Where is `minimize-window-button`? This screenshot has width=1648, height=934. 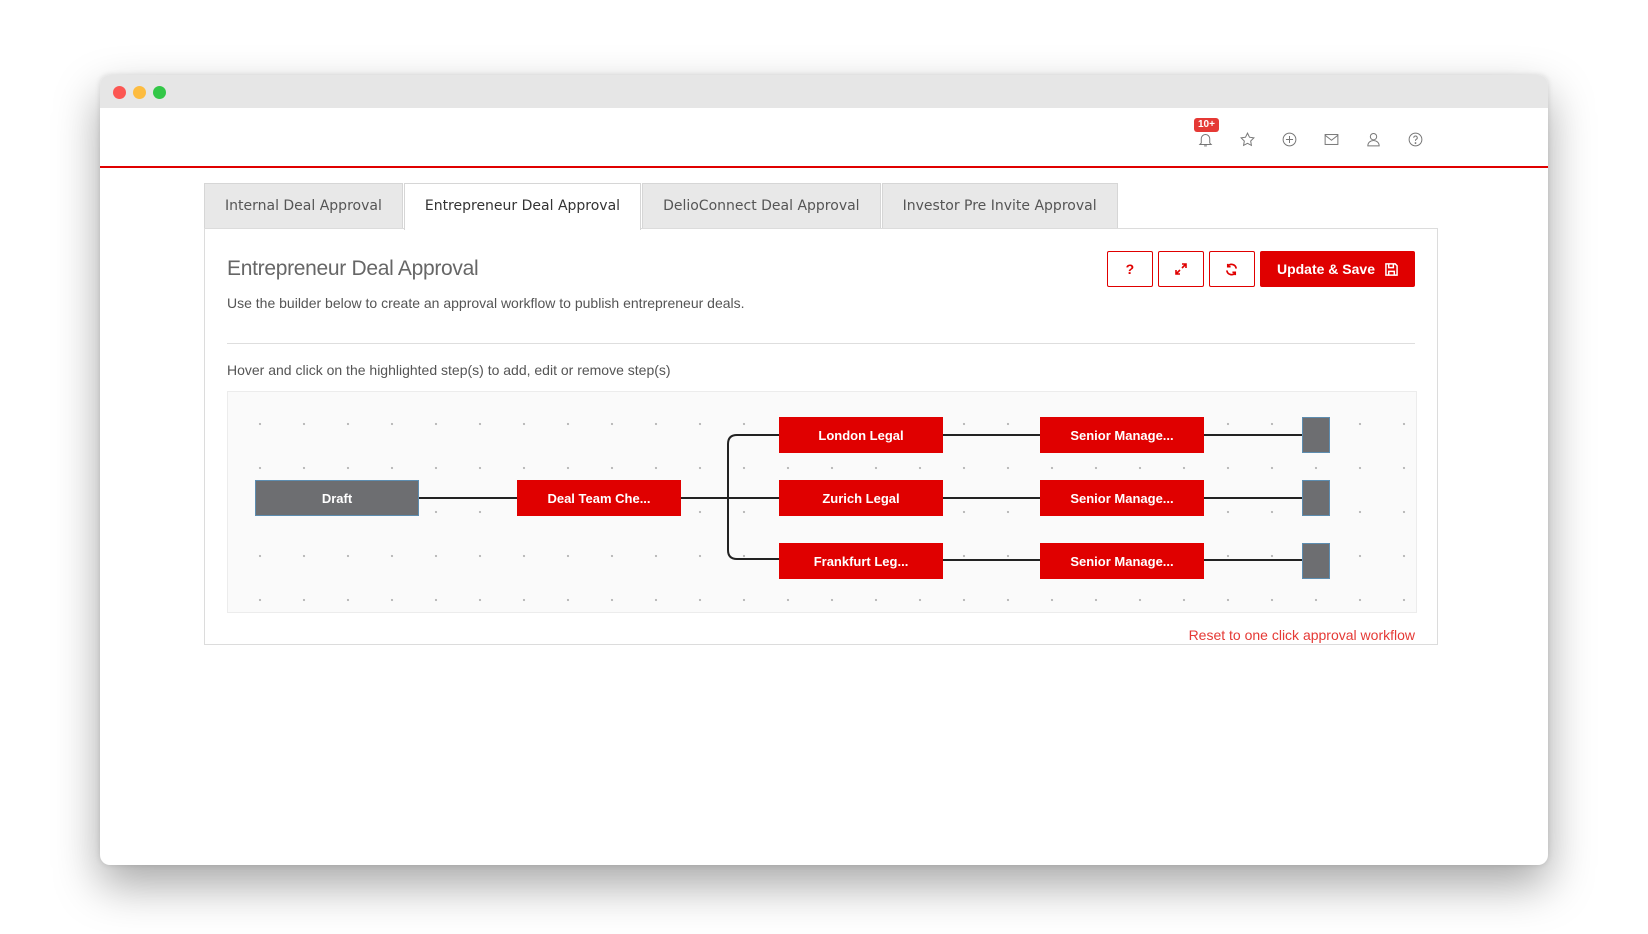
minimize-window-button is located at coordinates (139, 92).